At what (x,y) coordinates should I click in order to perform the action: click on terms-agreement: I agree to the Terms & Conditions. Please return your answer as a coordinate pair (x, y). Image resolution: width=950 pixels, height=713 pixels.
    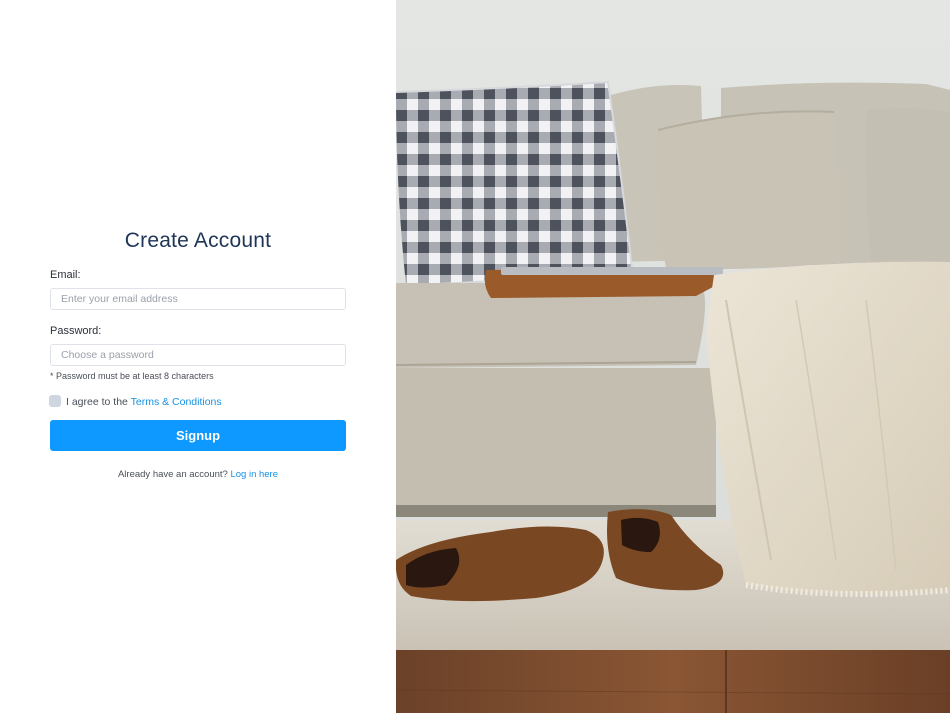
    Looking at the image, I should click on (144, 402).